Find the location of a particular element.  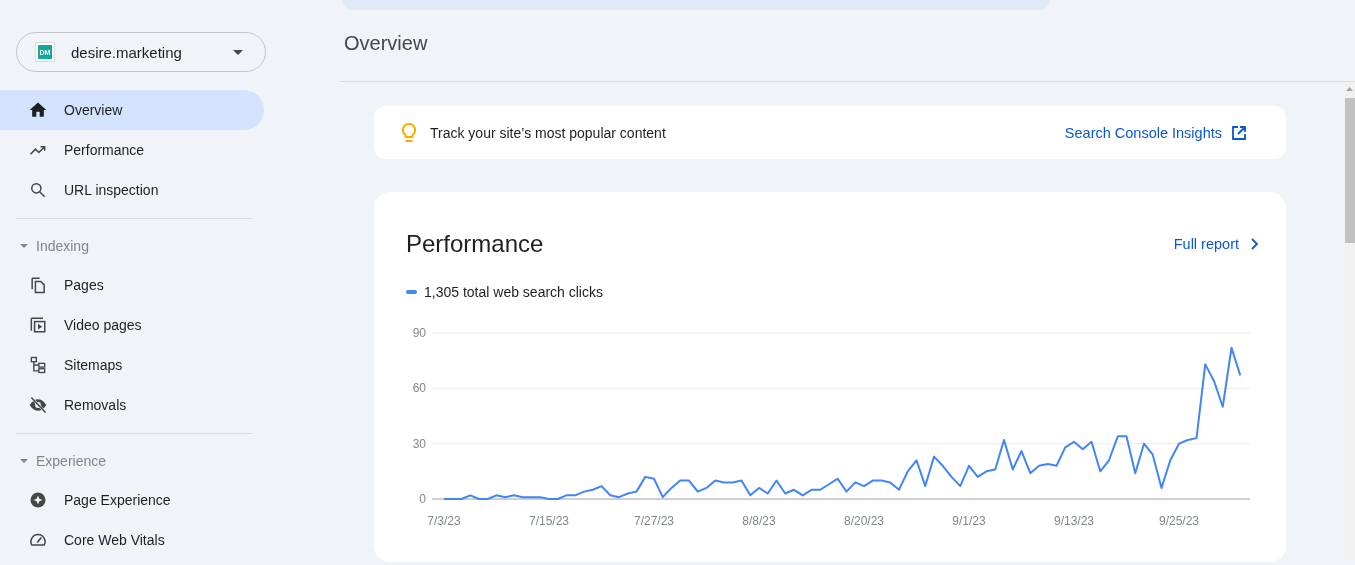

insights-link: Search Console Insights is located at coordinates (1155, 132).